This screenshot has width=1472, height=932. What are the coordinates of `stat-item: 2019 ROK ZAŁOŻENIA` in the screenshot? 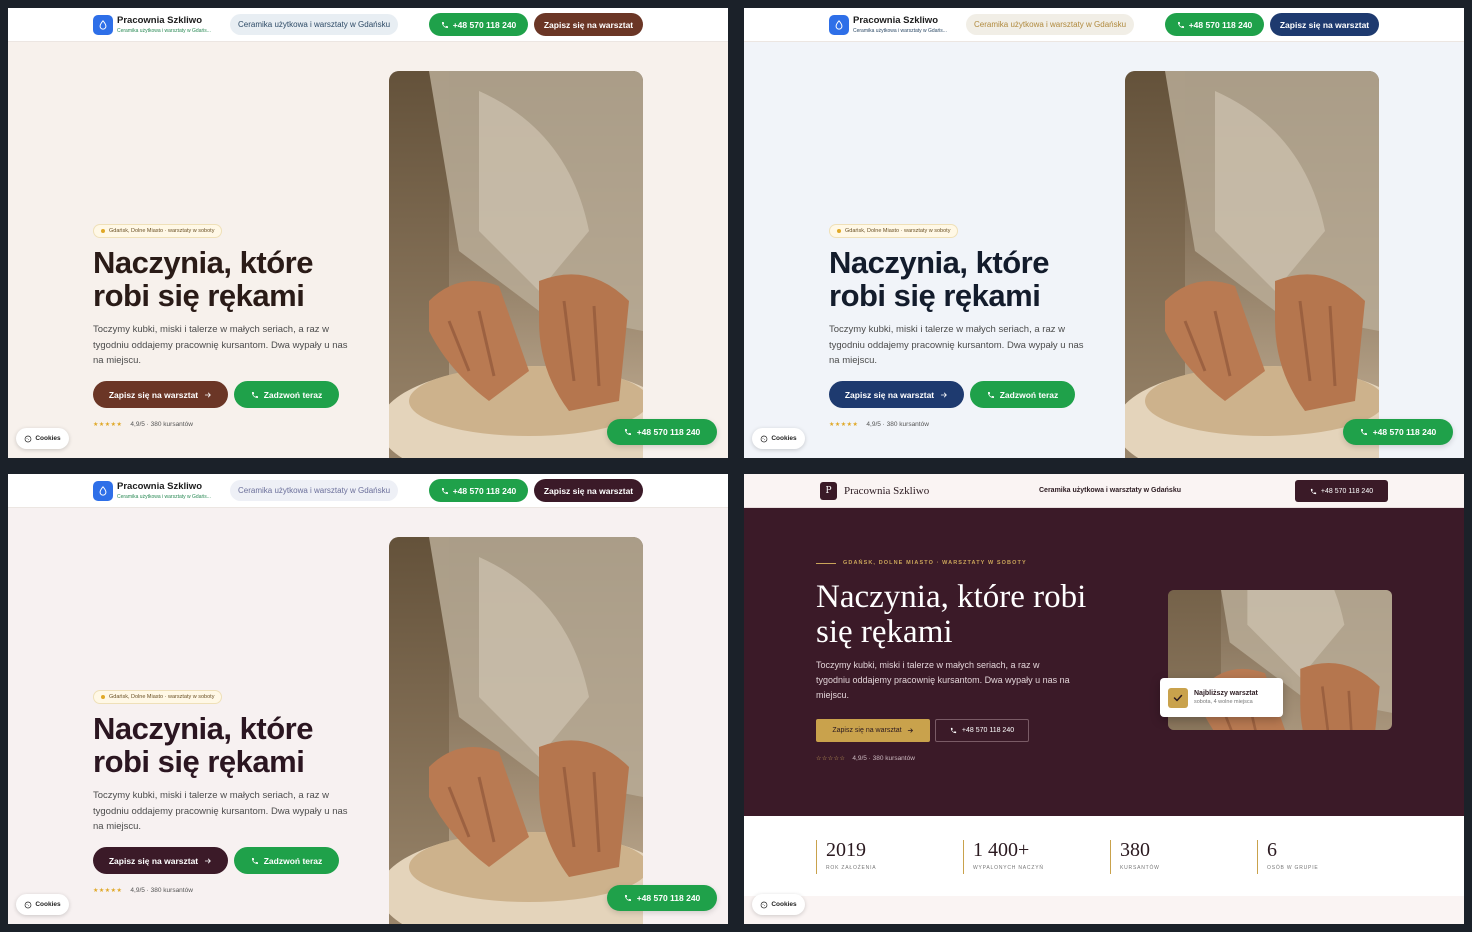 It's located at (846, 857).